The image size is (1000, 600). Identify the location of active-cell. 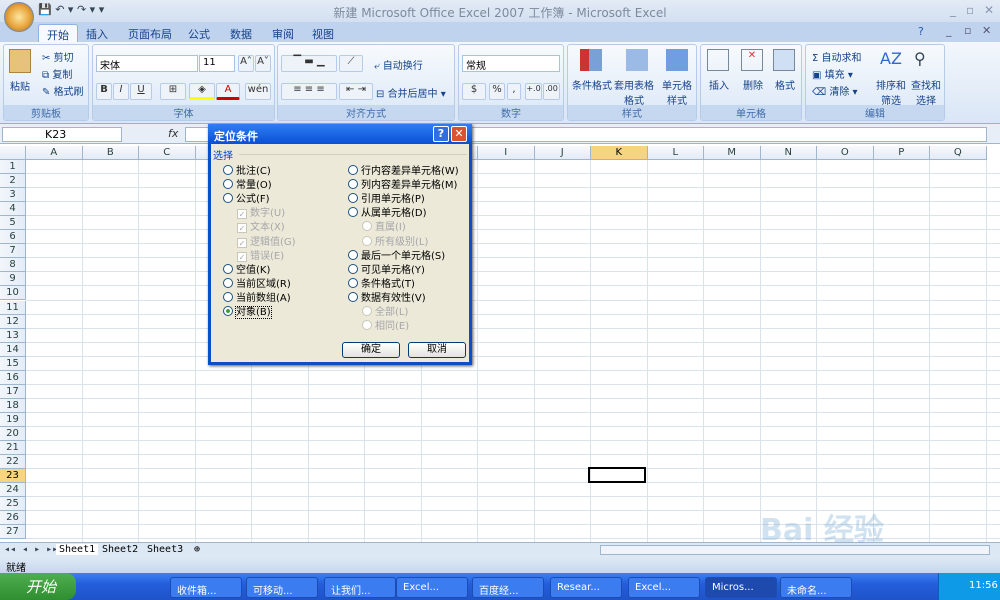
(617, 475).